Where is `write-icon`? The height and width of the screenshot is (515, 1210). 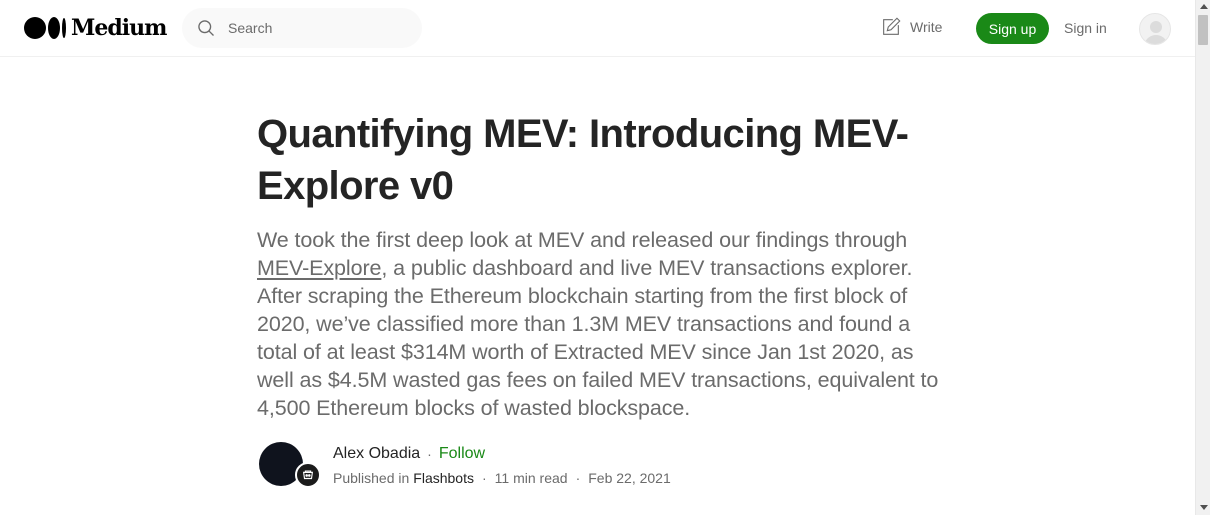
write-icon is located at coordinates (892, 26).